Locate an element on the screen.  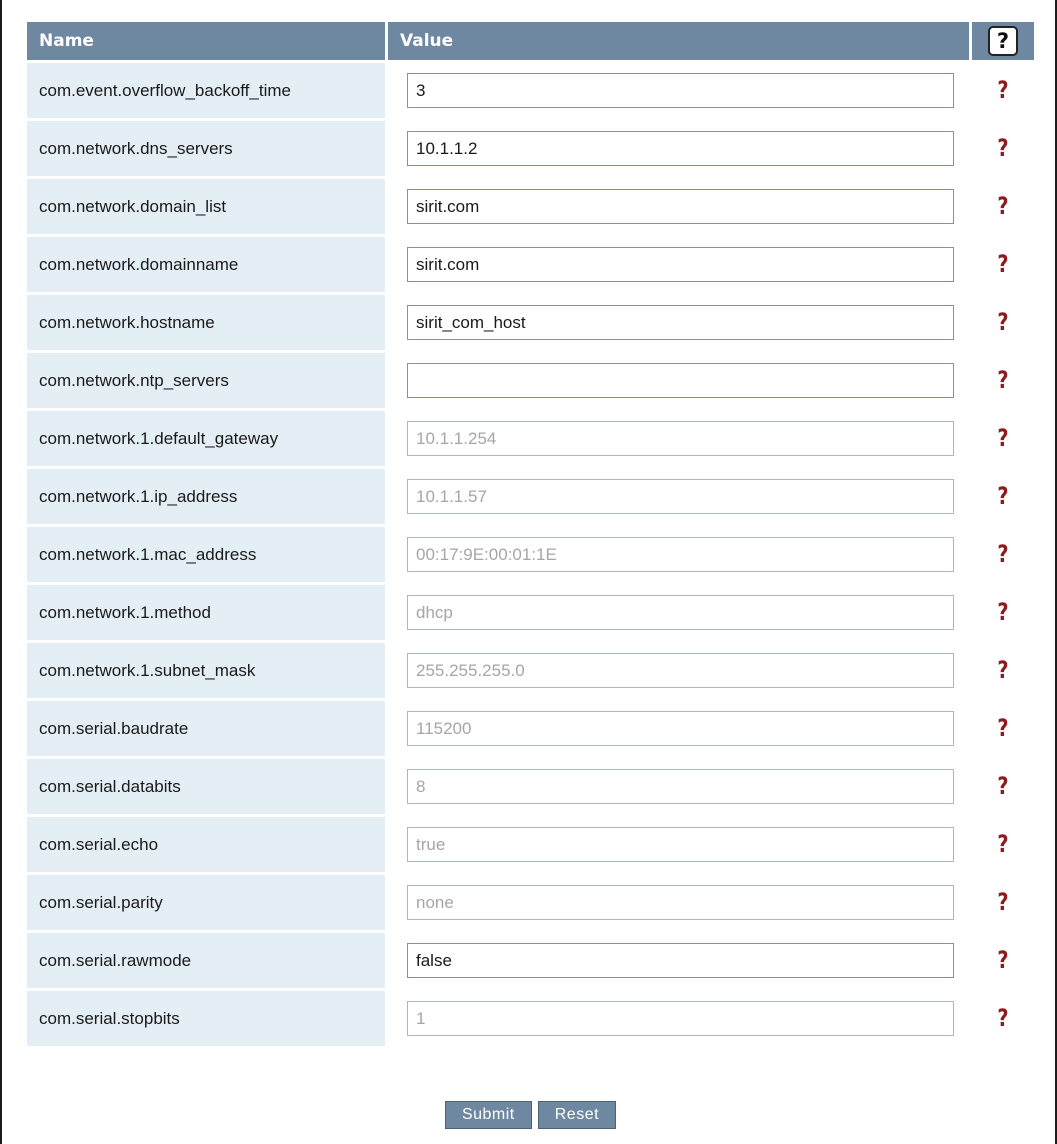
form-actions: Submit Reset is located at coordinates (529, 1115).